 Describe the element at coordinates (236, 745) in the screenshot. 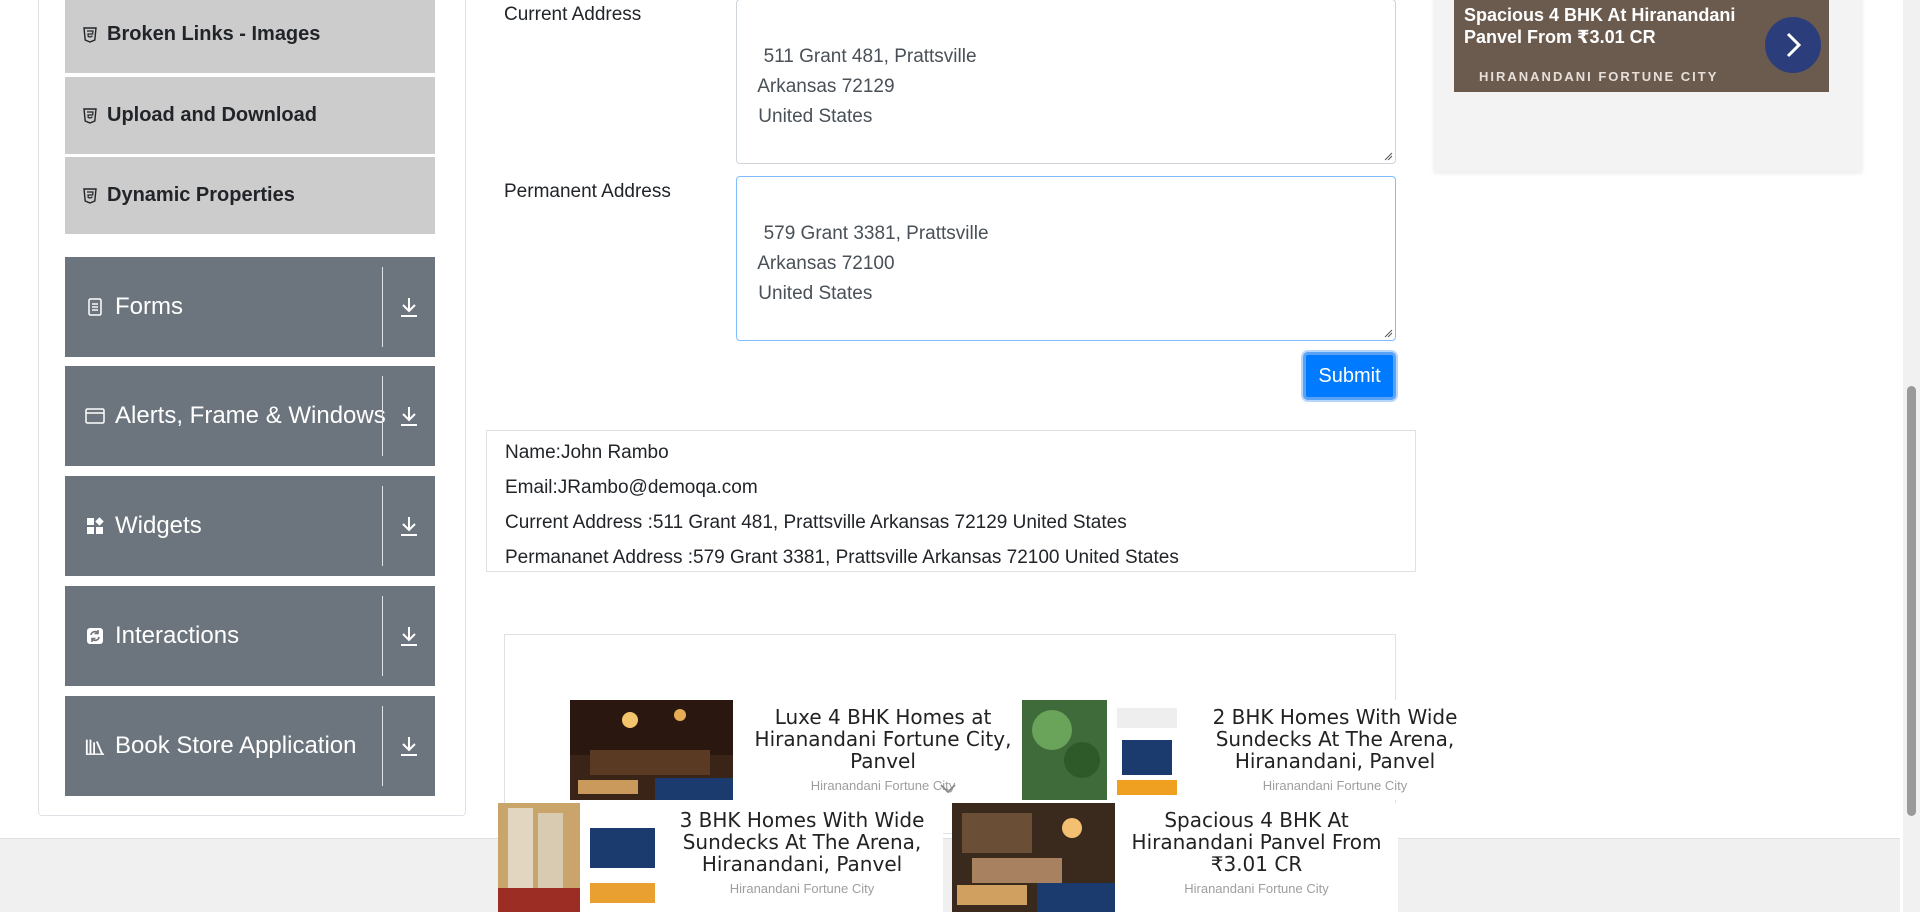

I see `sidebar-group-label: Book Store Application` at that location.